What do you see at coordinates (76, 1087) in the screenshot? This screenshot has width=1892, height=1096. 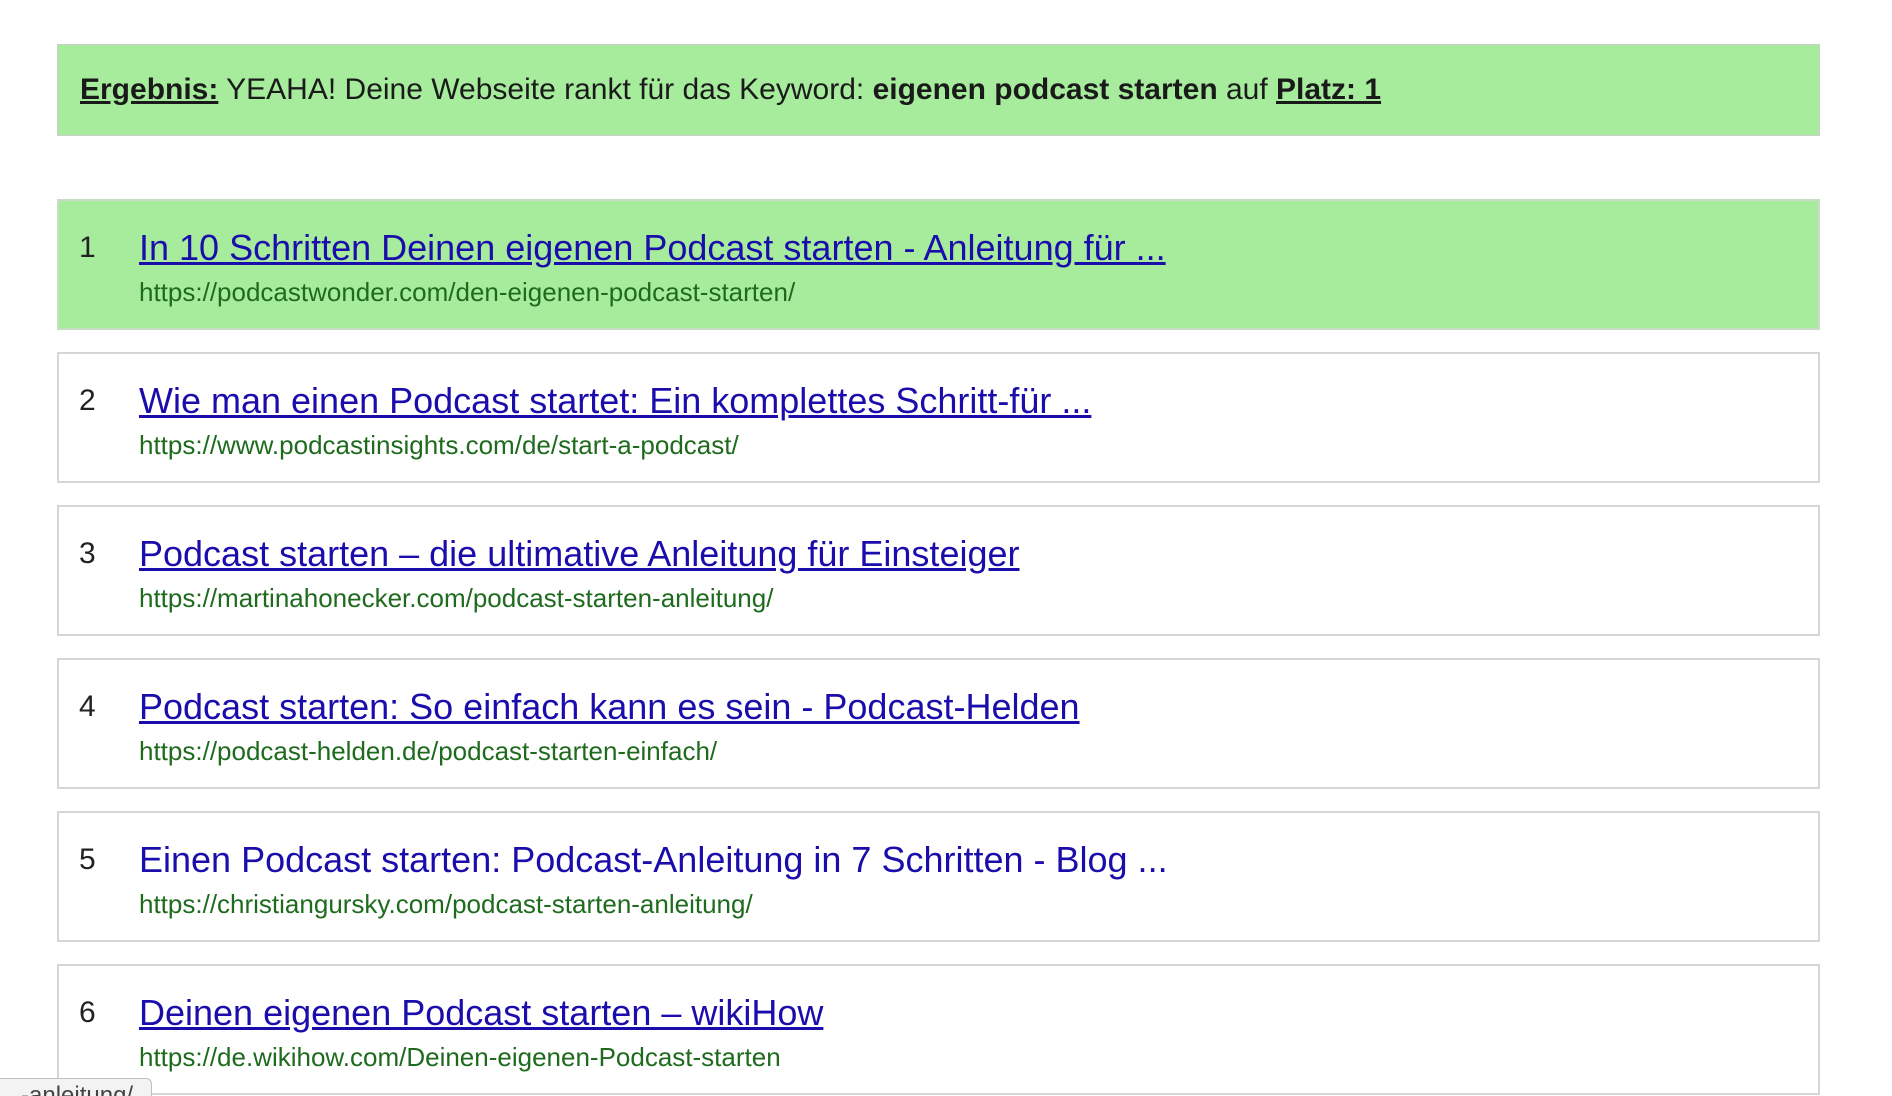 I see `link-status-tooltip: ...-anleitung/` at bounding box center [76, 1087].